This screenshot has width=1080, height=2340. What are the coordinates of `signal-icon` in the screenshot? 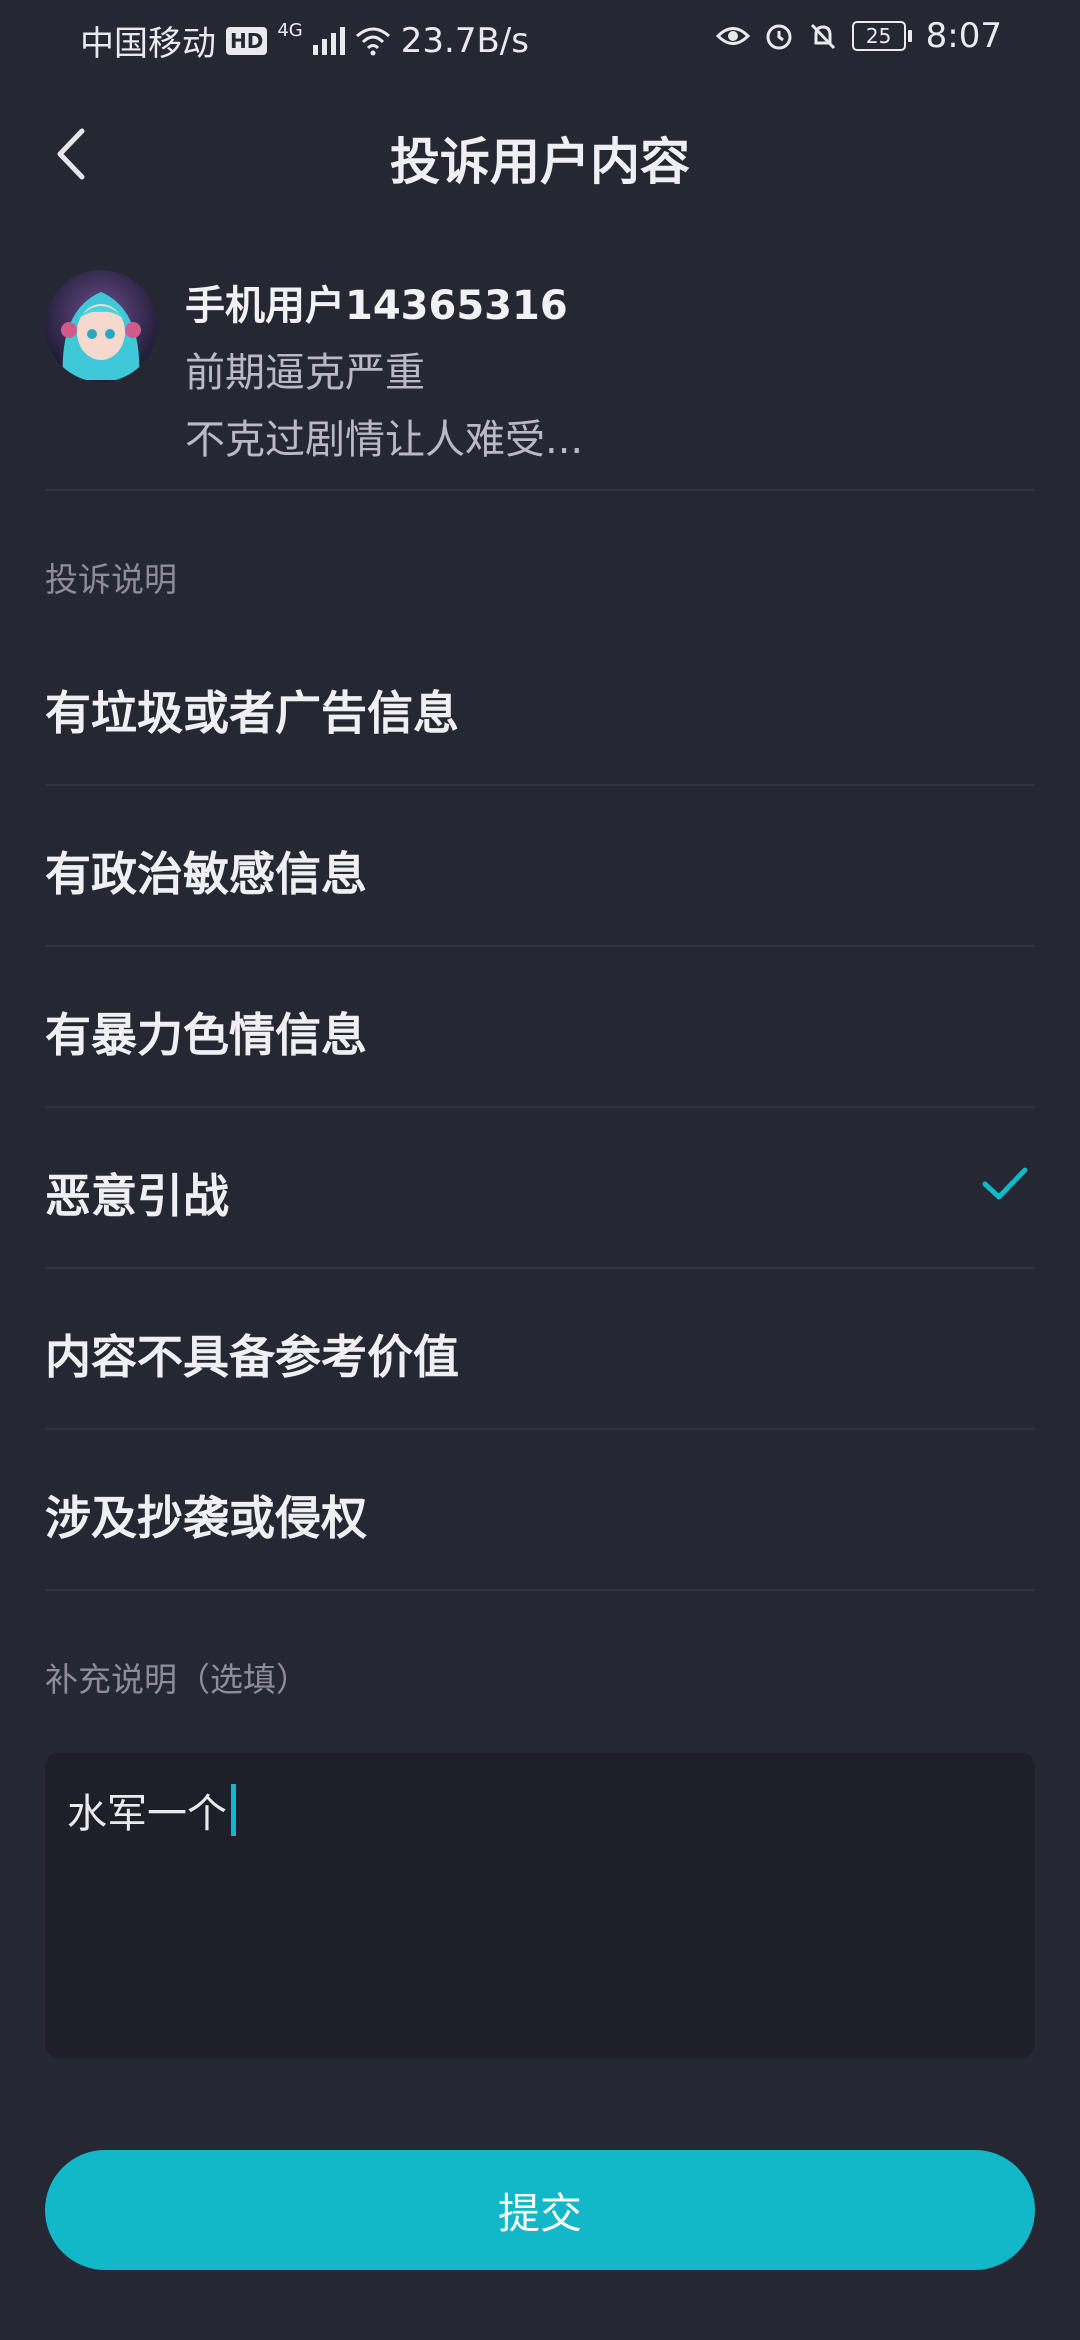 It's located at (328, 40).